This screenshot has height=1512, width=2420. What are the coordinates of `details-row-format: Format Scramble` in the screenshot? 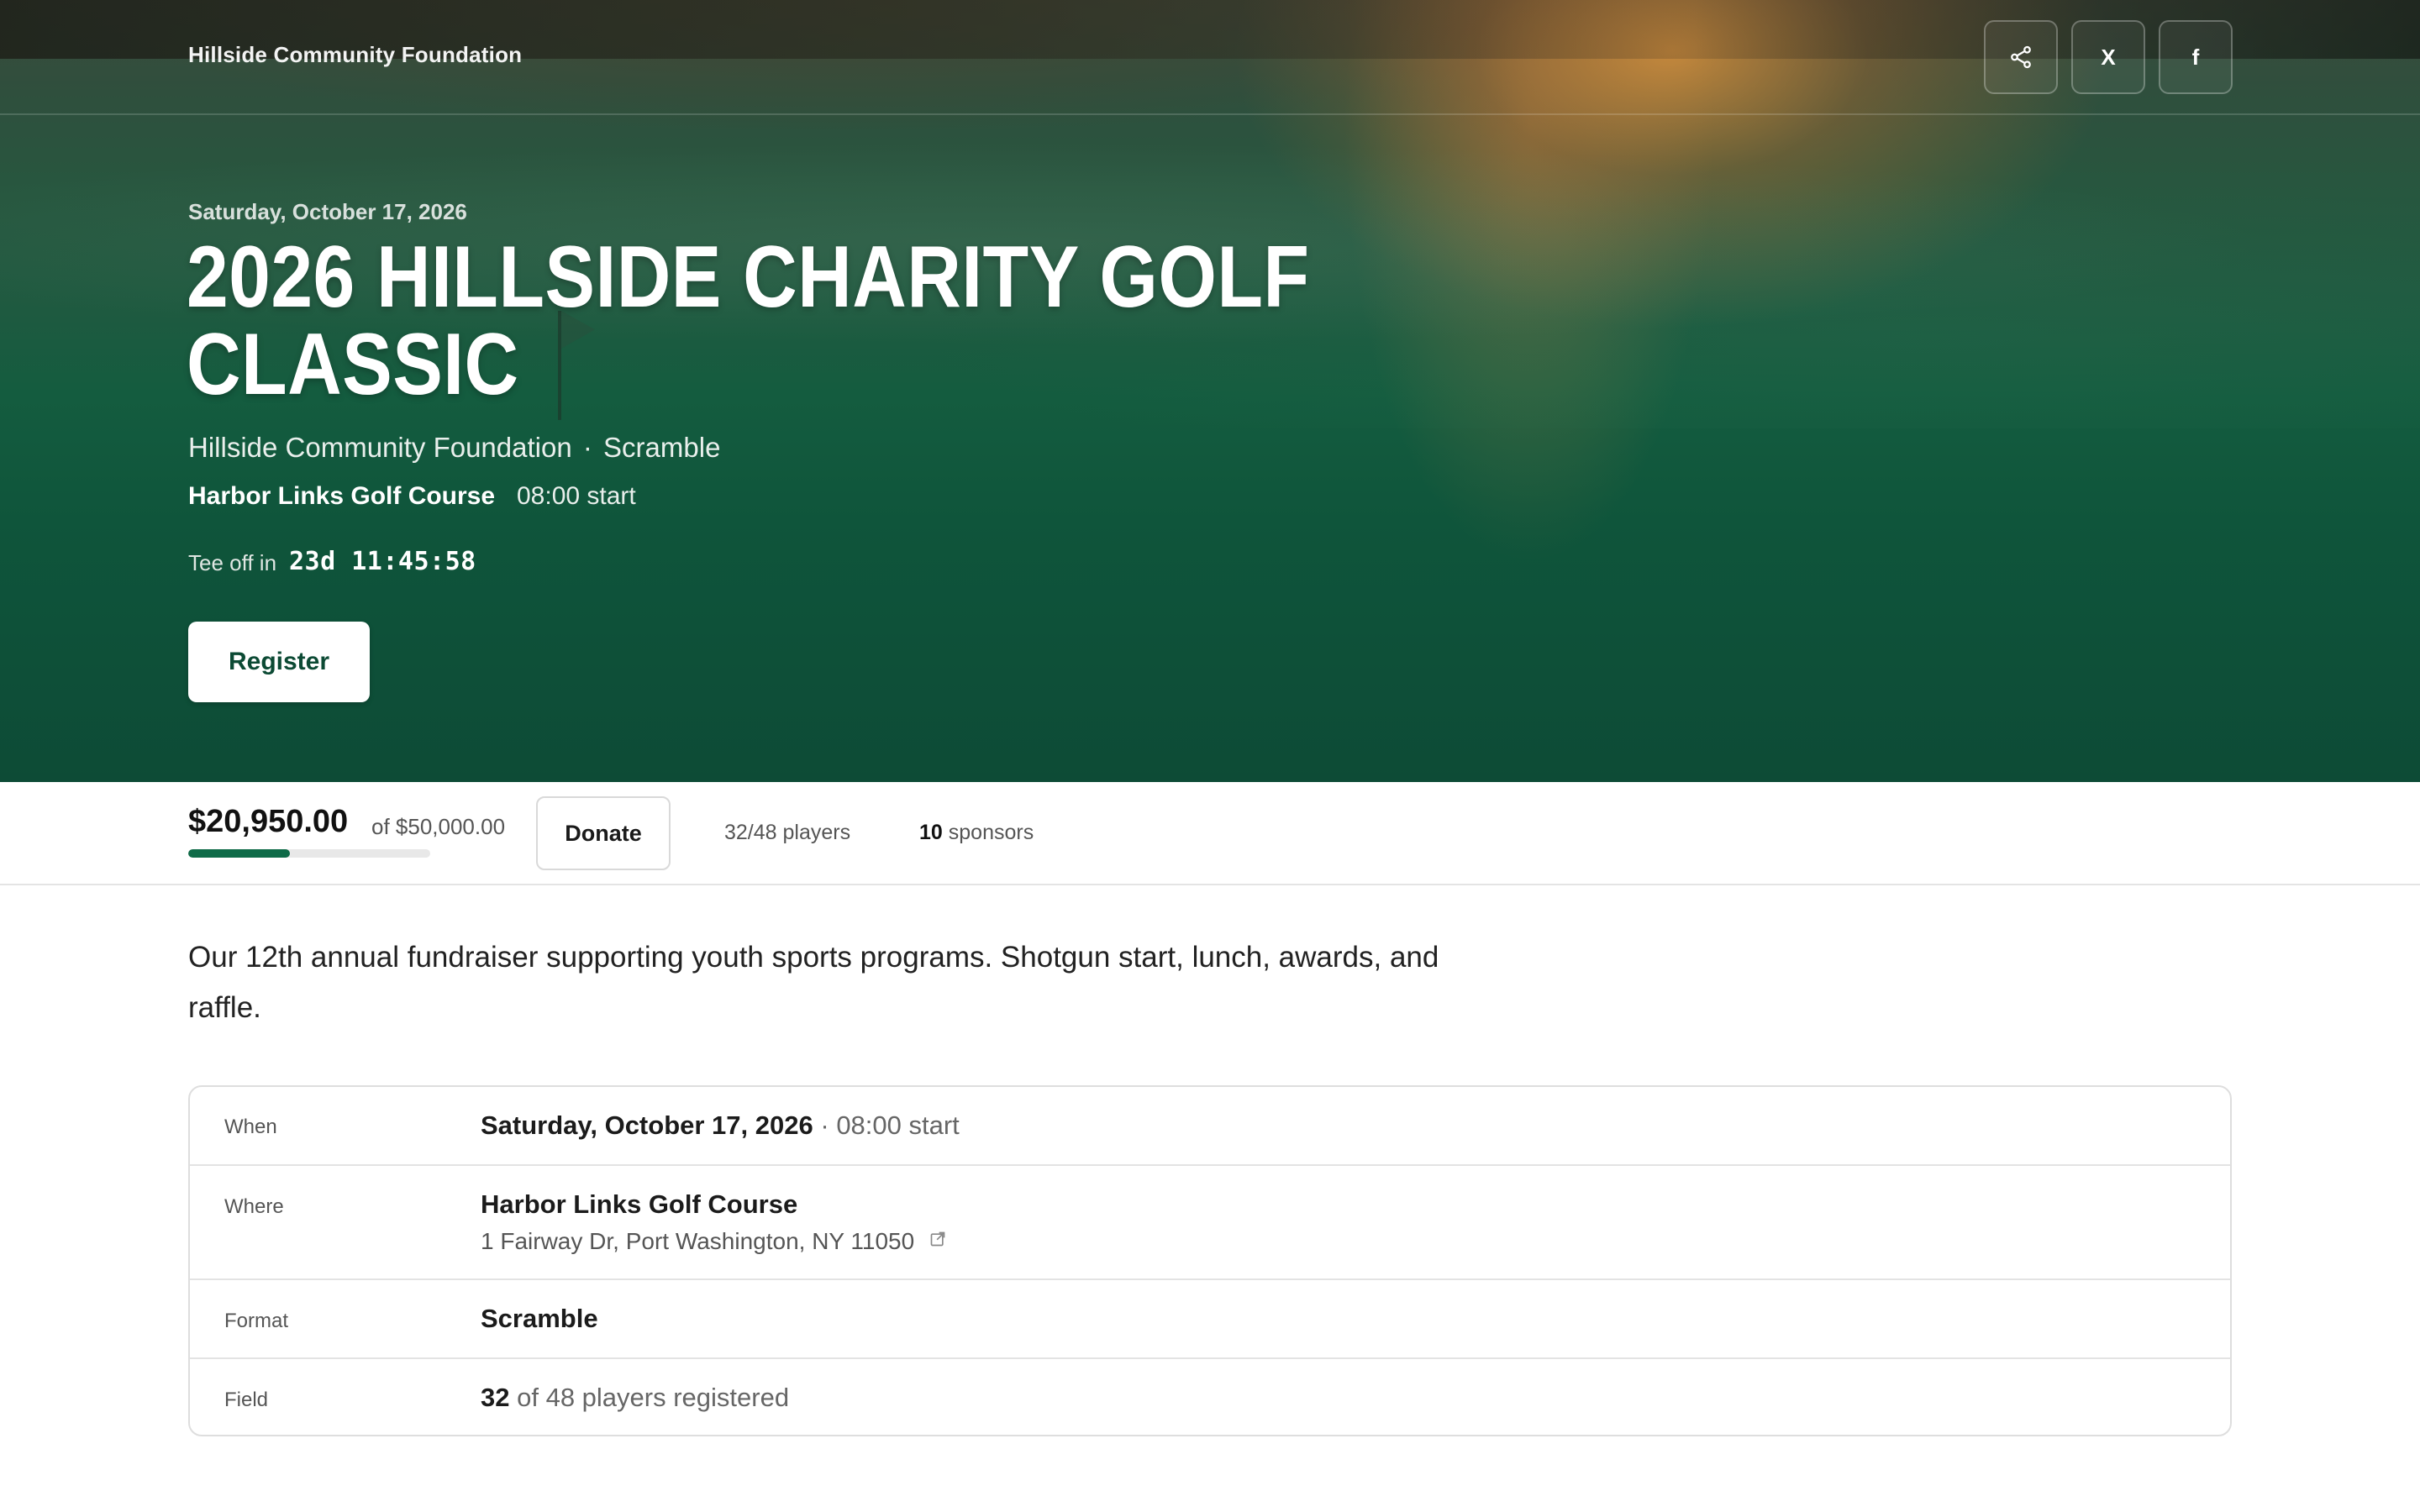 It's located at (1210, 1319).